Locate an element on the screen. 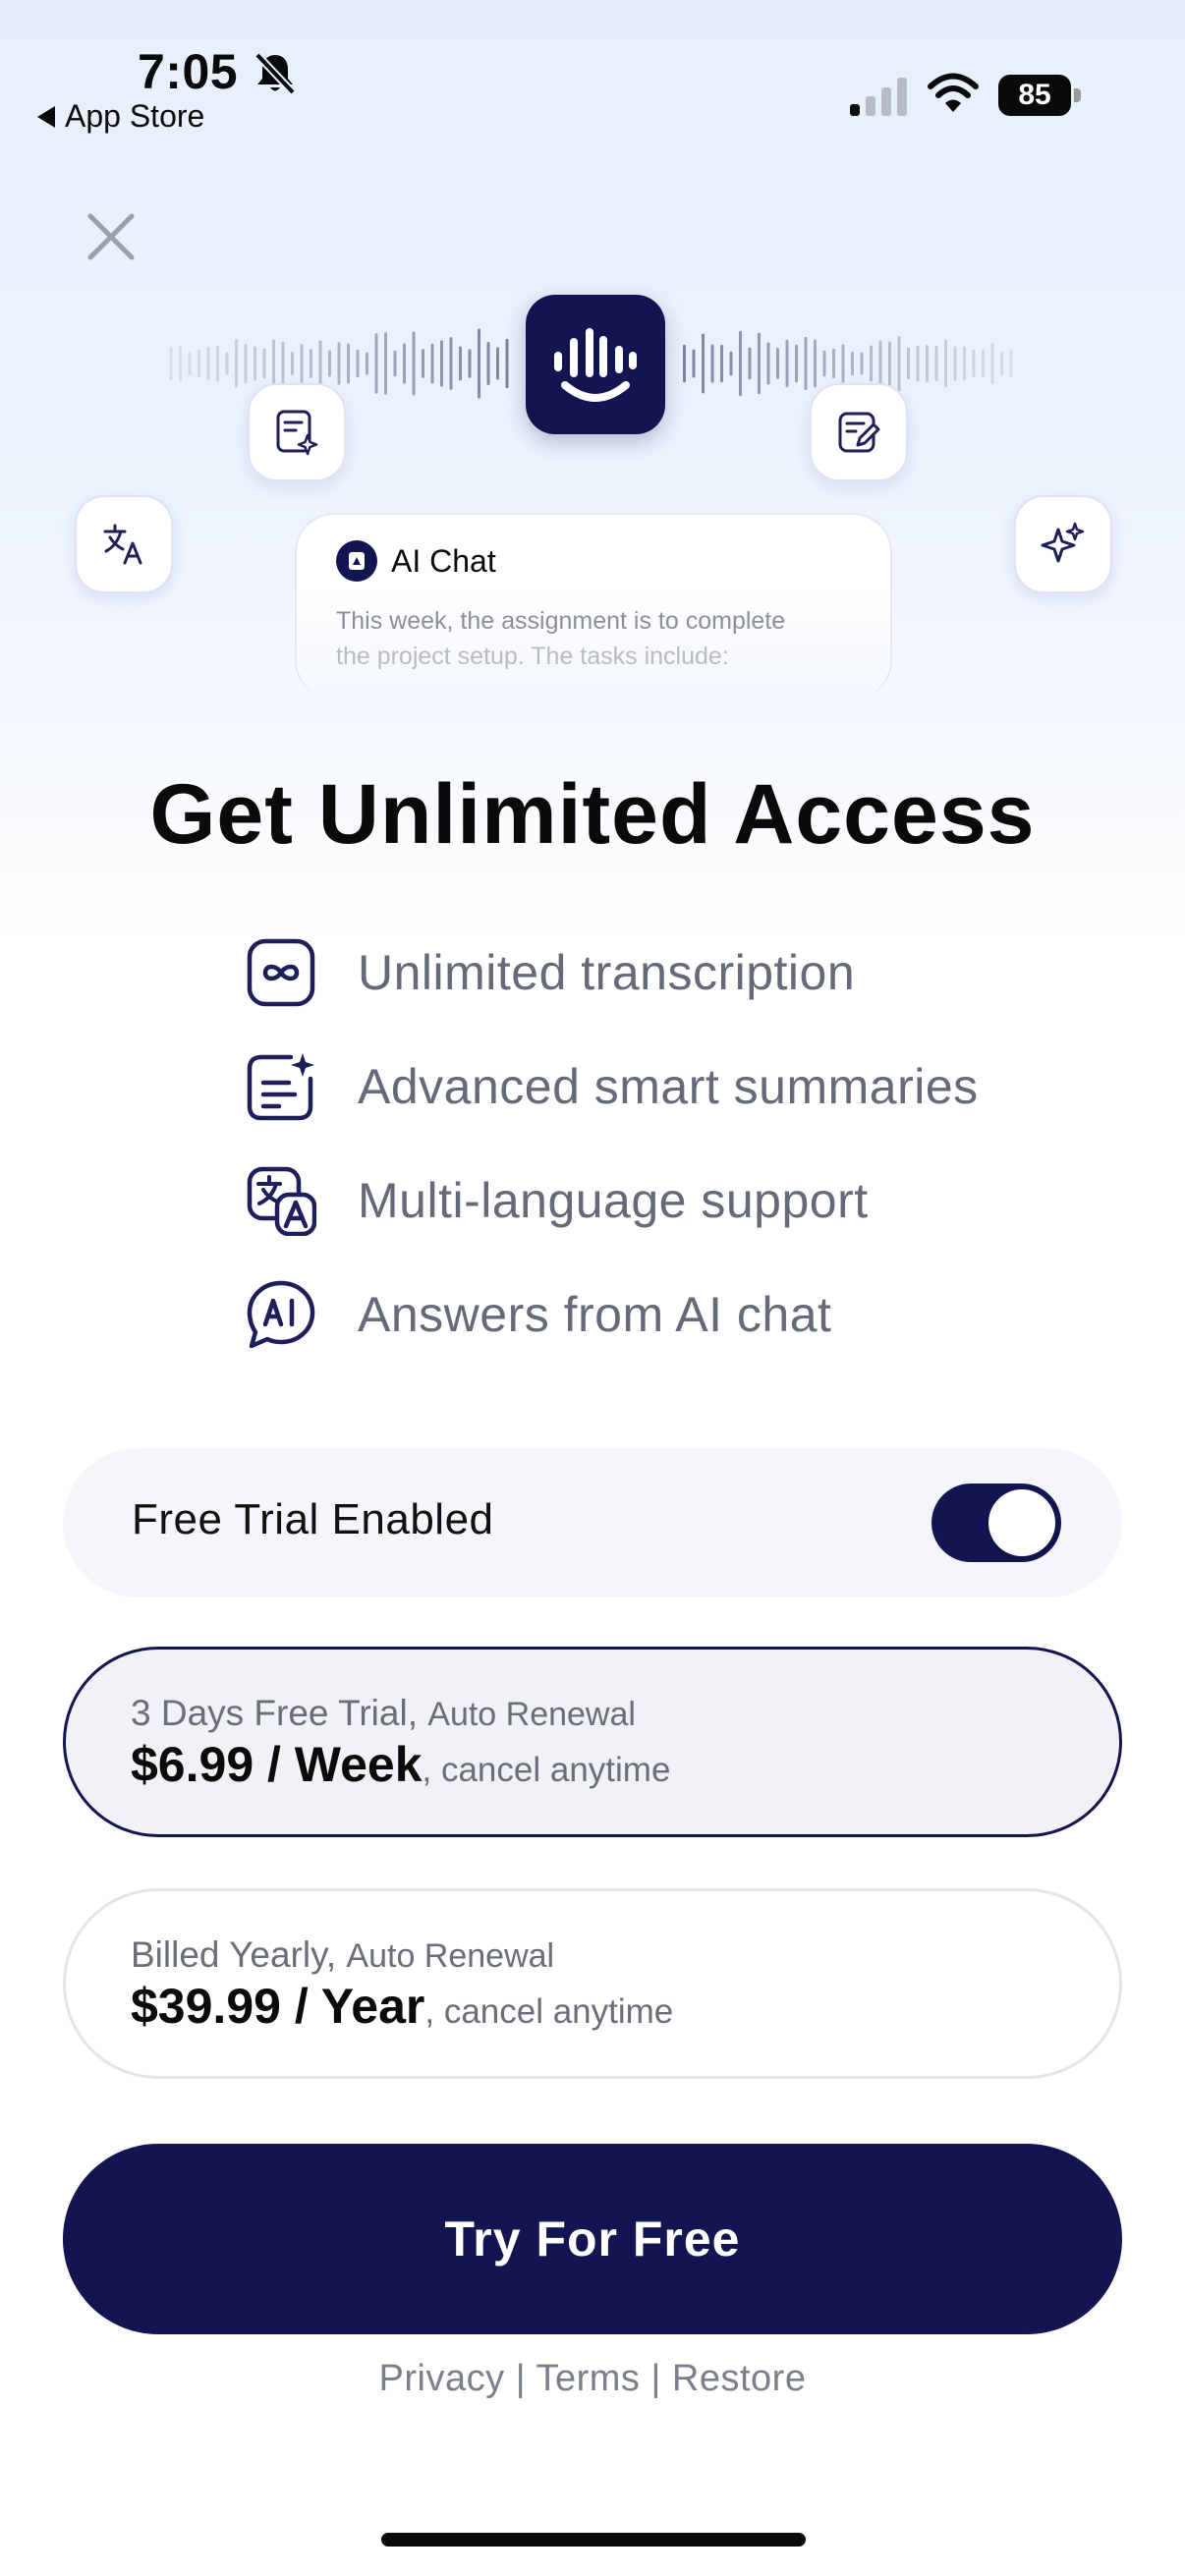 The height and width of the screenshot is (2576, 1185). sparkle-tile is located at coordinates (1063, 544).